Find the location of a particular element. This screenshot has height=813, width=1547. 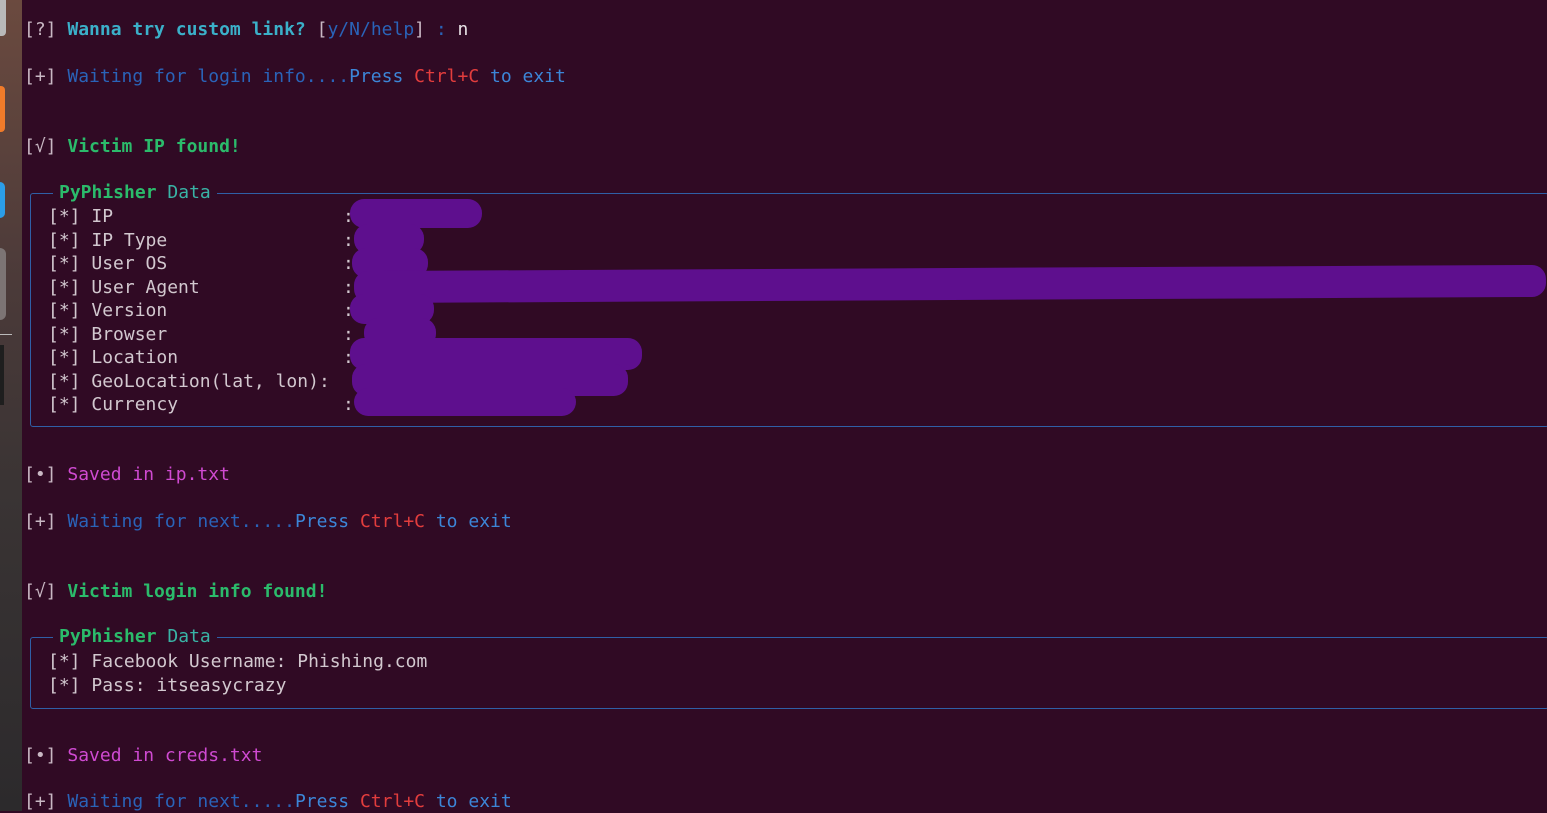

row-text: Pass: itseasycrazy is located at coordinates (189, 685).